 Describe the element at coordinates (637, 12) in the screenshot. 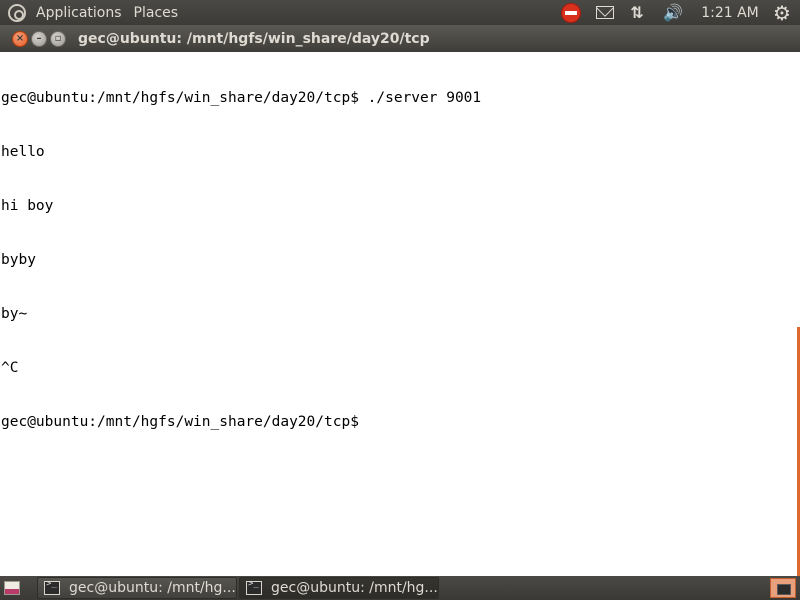

I see `network-icon: ⇅` at that location.